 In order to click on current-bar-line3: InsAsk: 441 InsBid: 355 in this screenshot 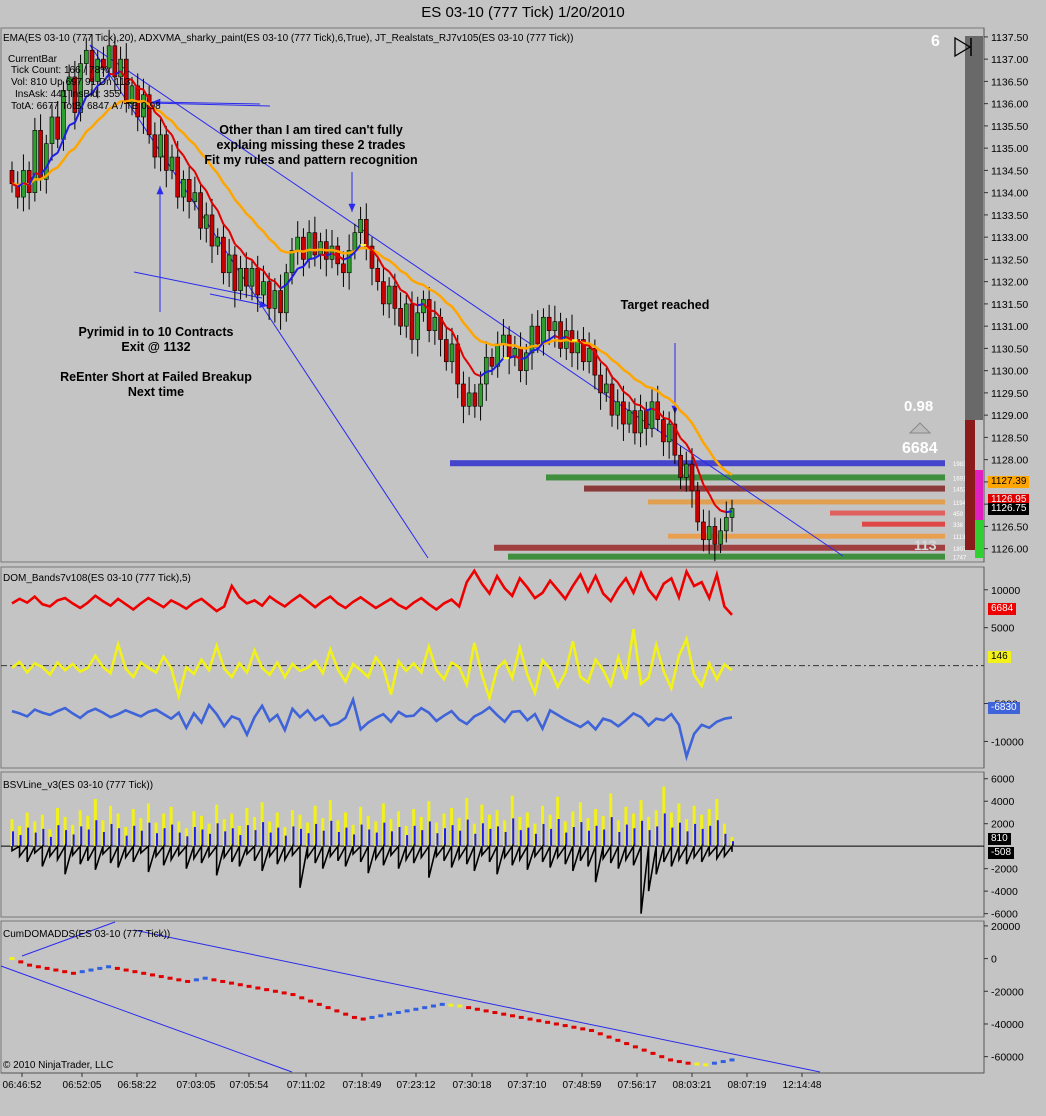, I will do `click(68, 94)`.